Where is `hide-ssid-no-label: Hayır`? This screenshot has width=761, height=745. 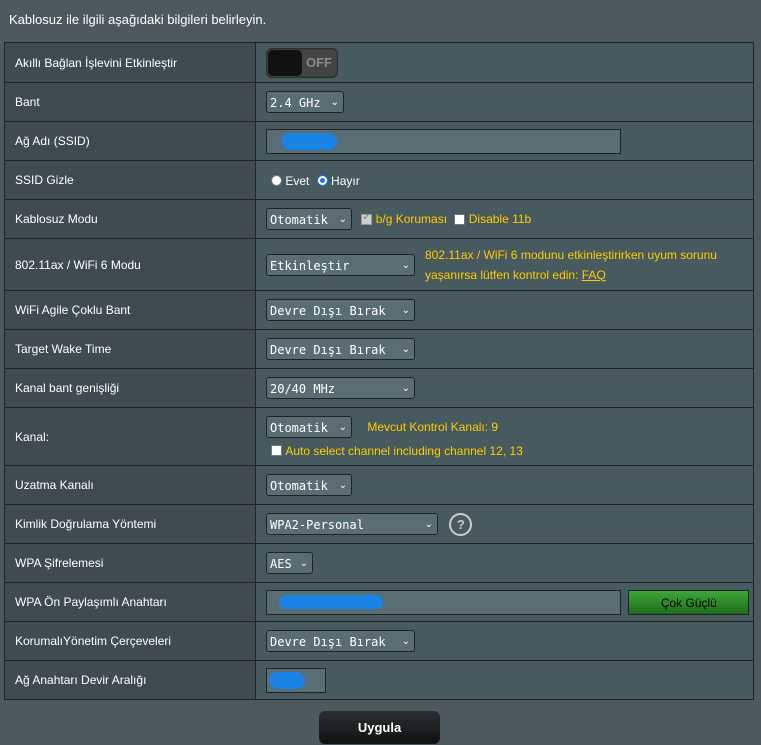 hide-ssid-no-label: Hayır is located at coordinates (345, 180).